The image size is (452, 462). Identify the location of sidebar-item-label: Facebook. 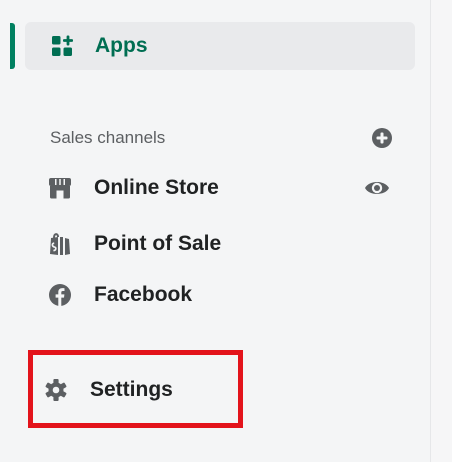
(143, 294).